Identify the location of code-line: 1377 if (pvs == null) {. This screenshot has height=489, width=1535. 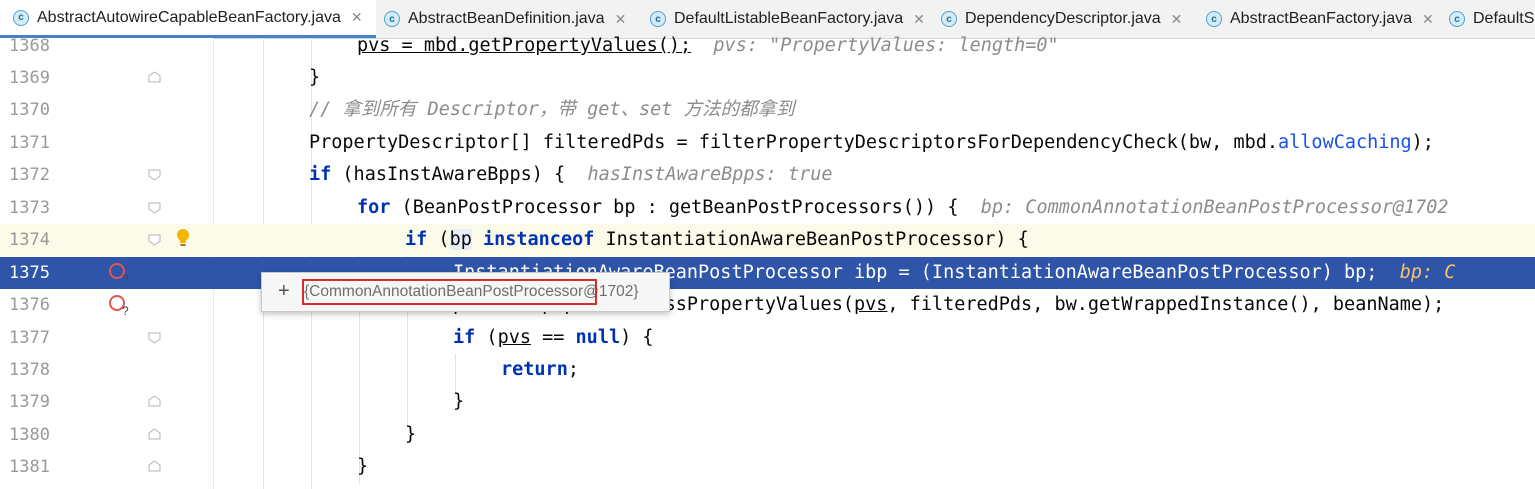
(767, 338).